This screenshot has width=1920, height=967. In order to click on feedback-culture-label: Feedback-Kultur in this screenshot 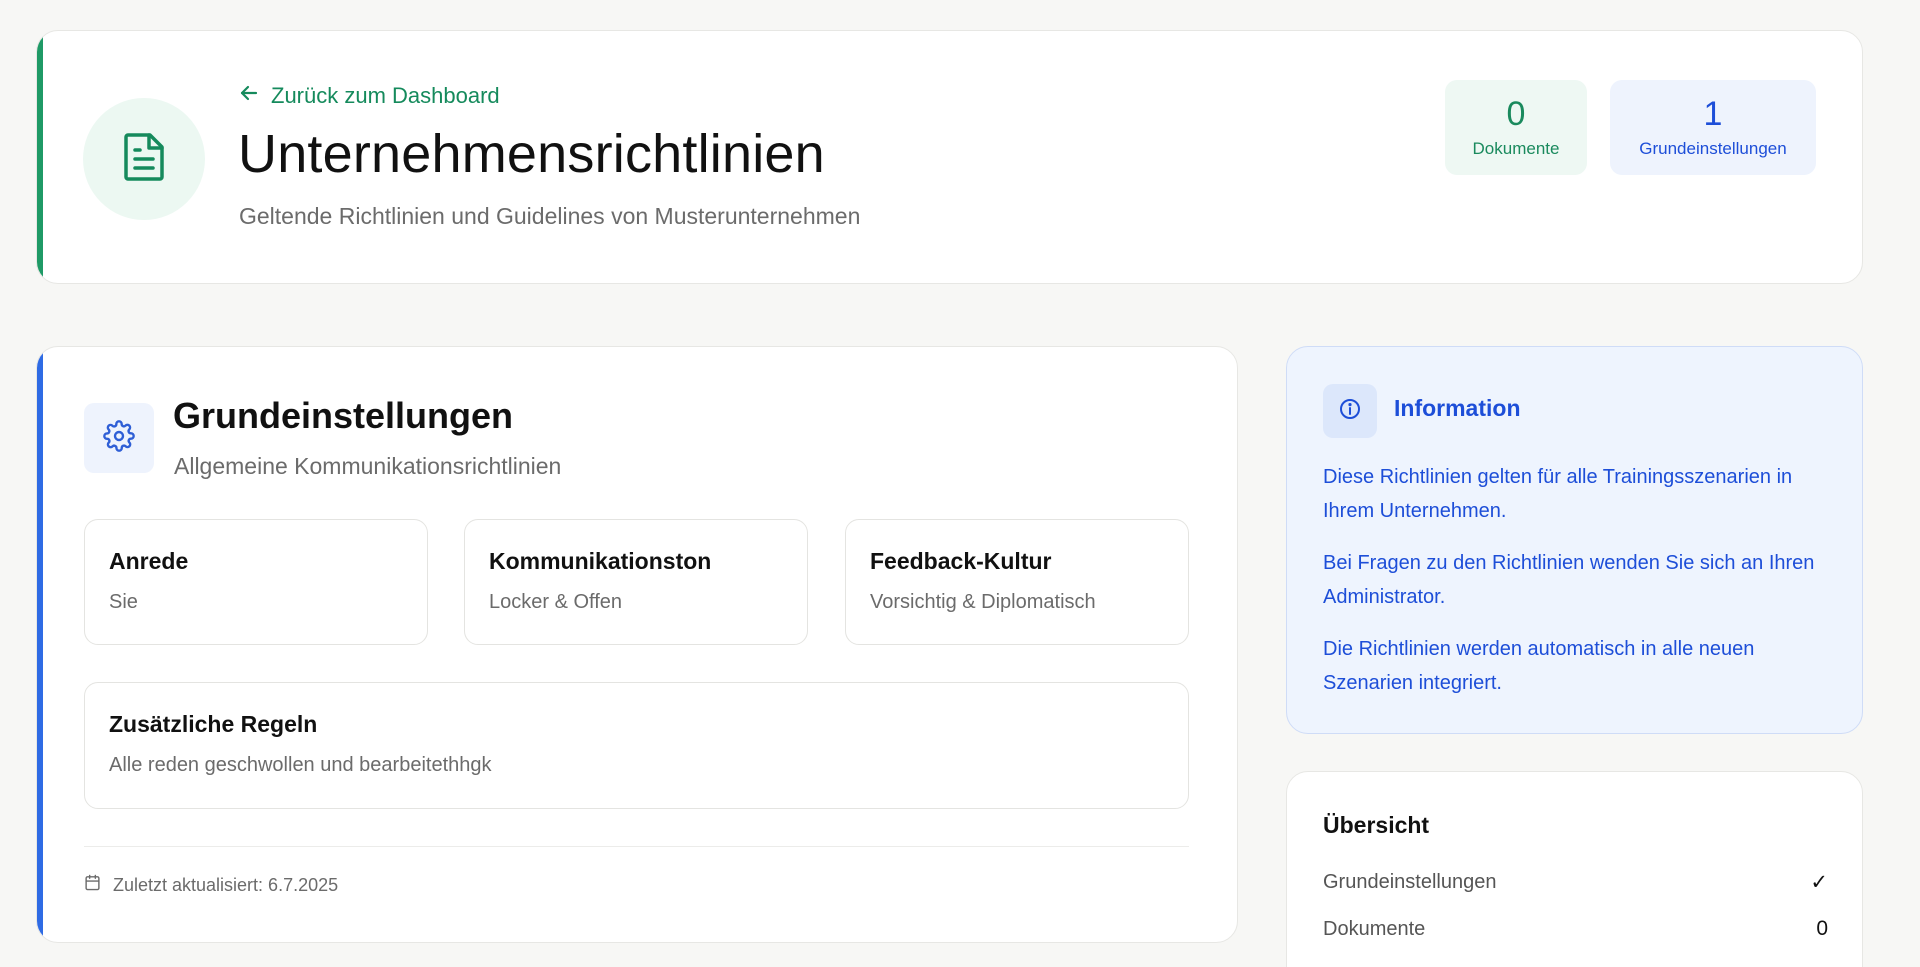, I will do `click(961, 561)`.